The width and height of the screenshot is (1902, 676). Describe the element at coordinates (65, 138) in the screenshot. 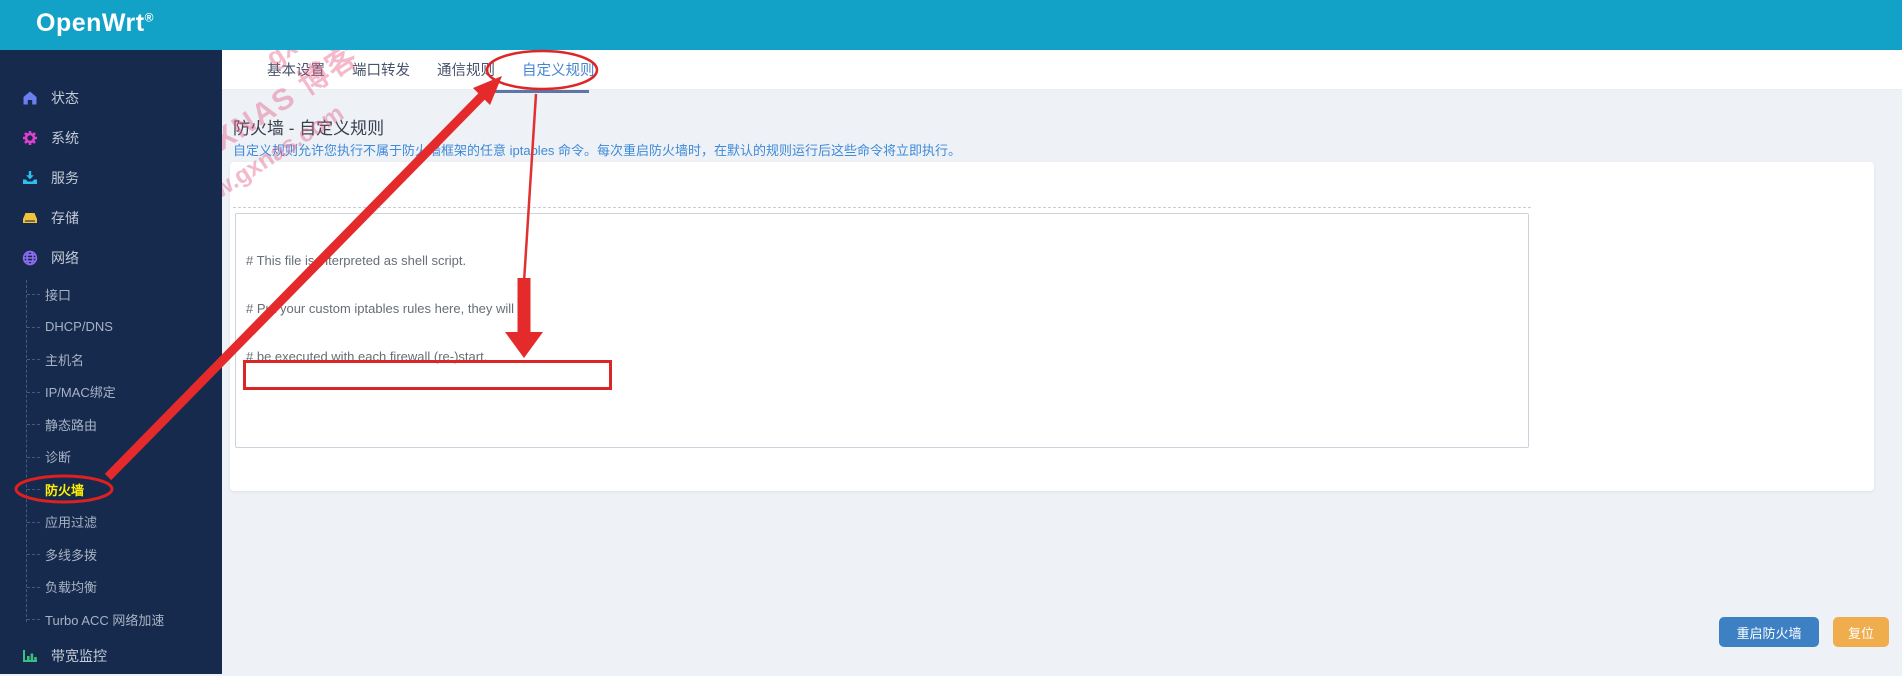

I see `sidebar-item-label: 系统` at that location.